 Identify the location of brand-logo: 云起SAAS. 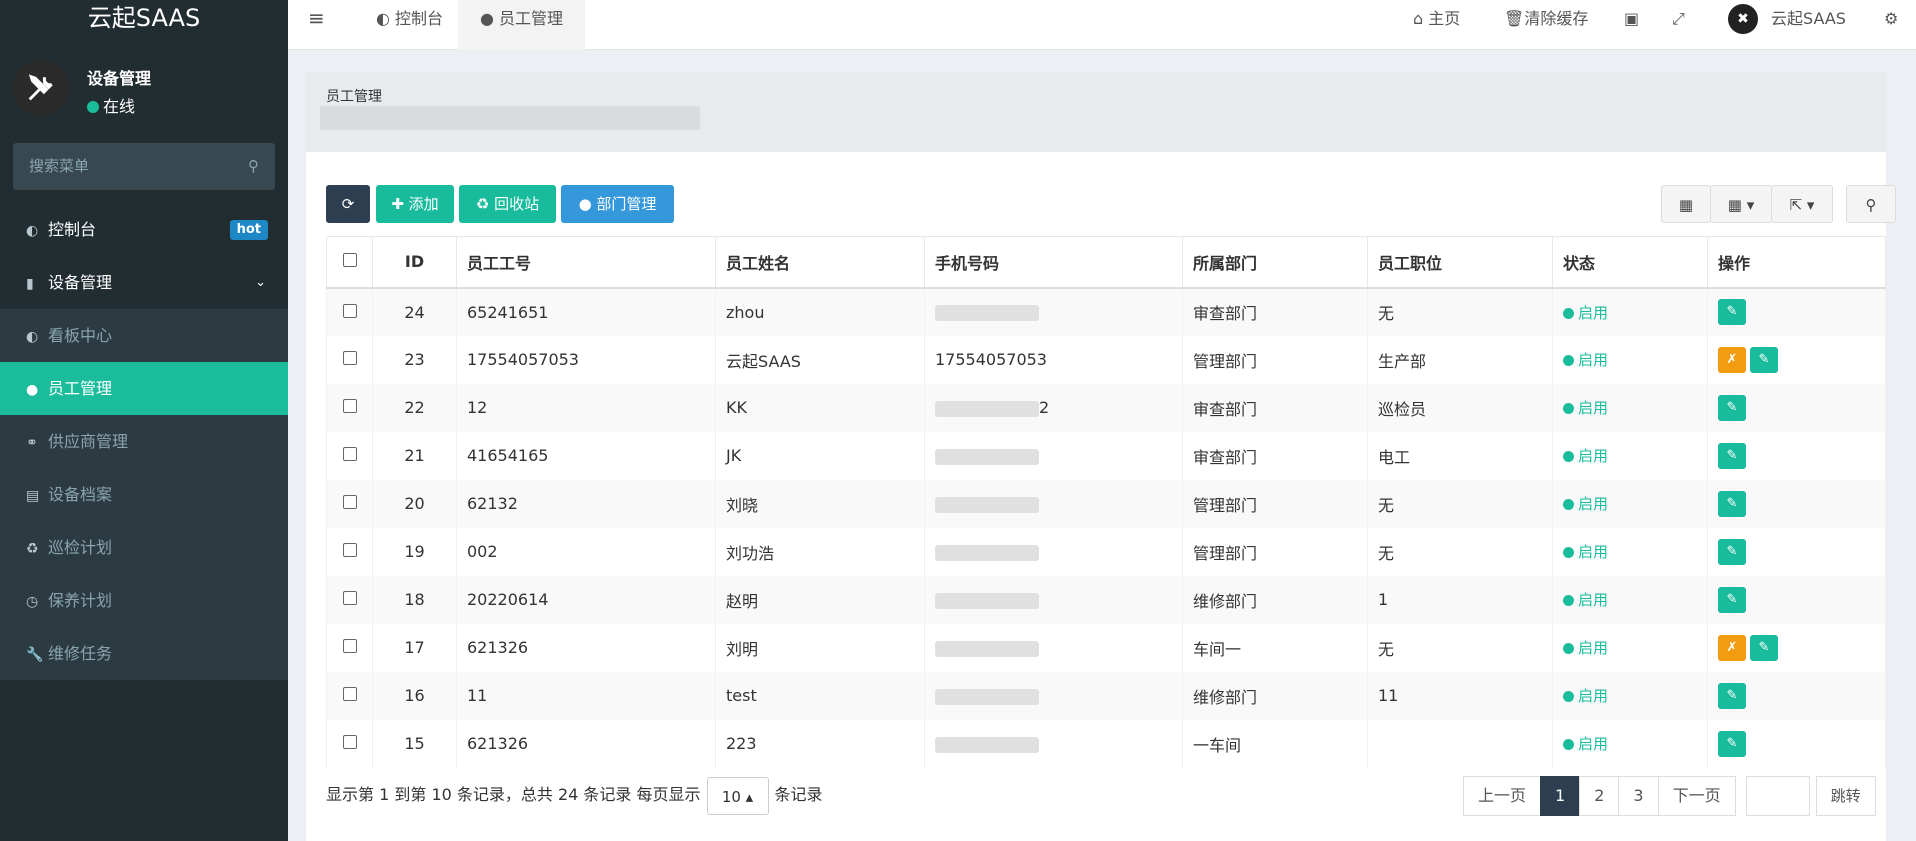
(144, 18).